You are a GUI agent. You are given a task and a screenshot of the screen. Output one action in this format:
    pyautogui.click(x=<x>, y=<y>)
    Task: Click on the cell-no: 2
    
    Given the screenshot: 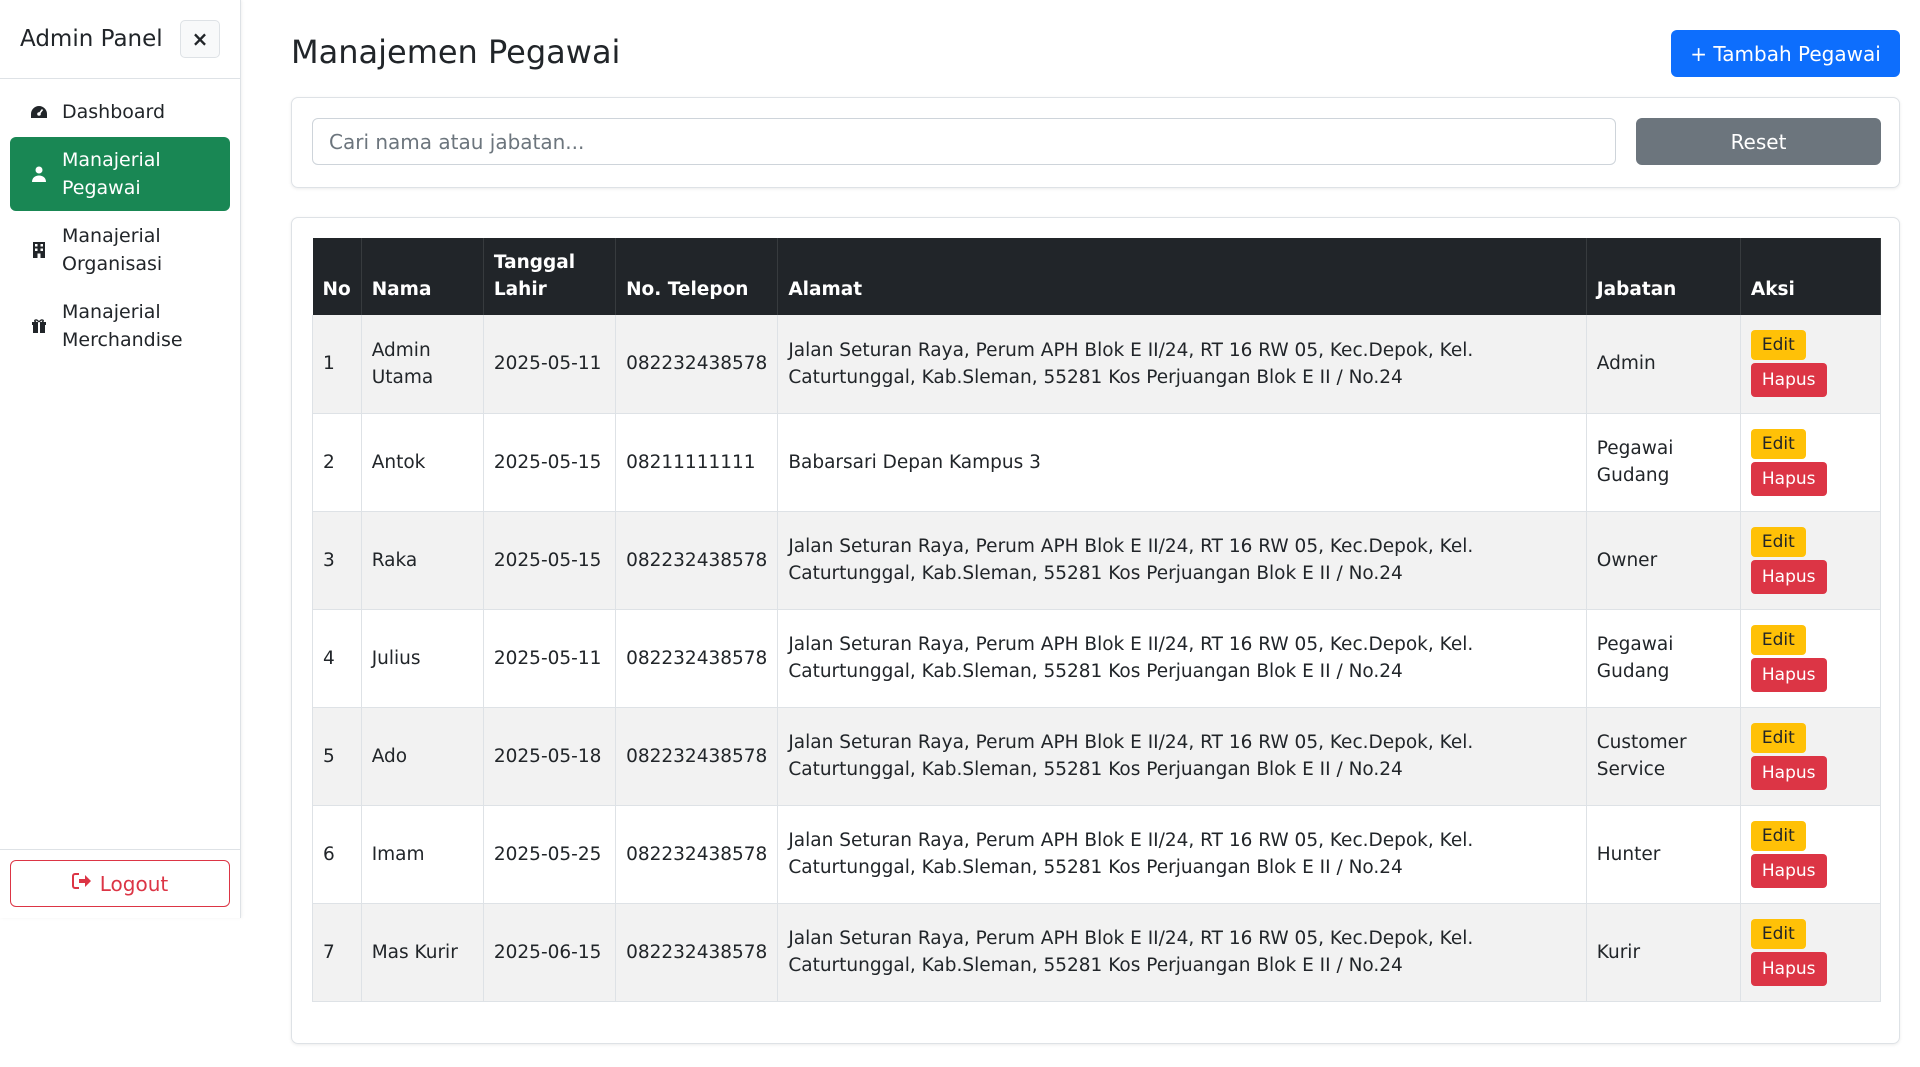 What is the action you would take?
    pyautogui.click(x=337, y=462)
    